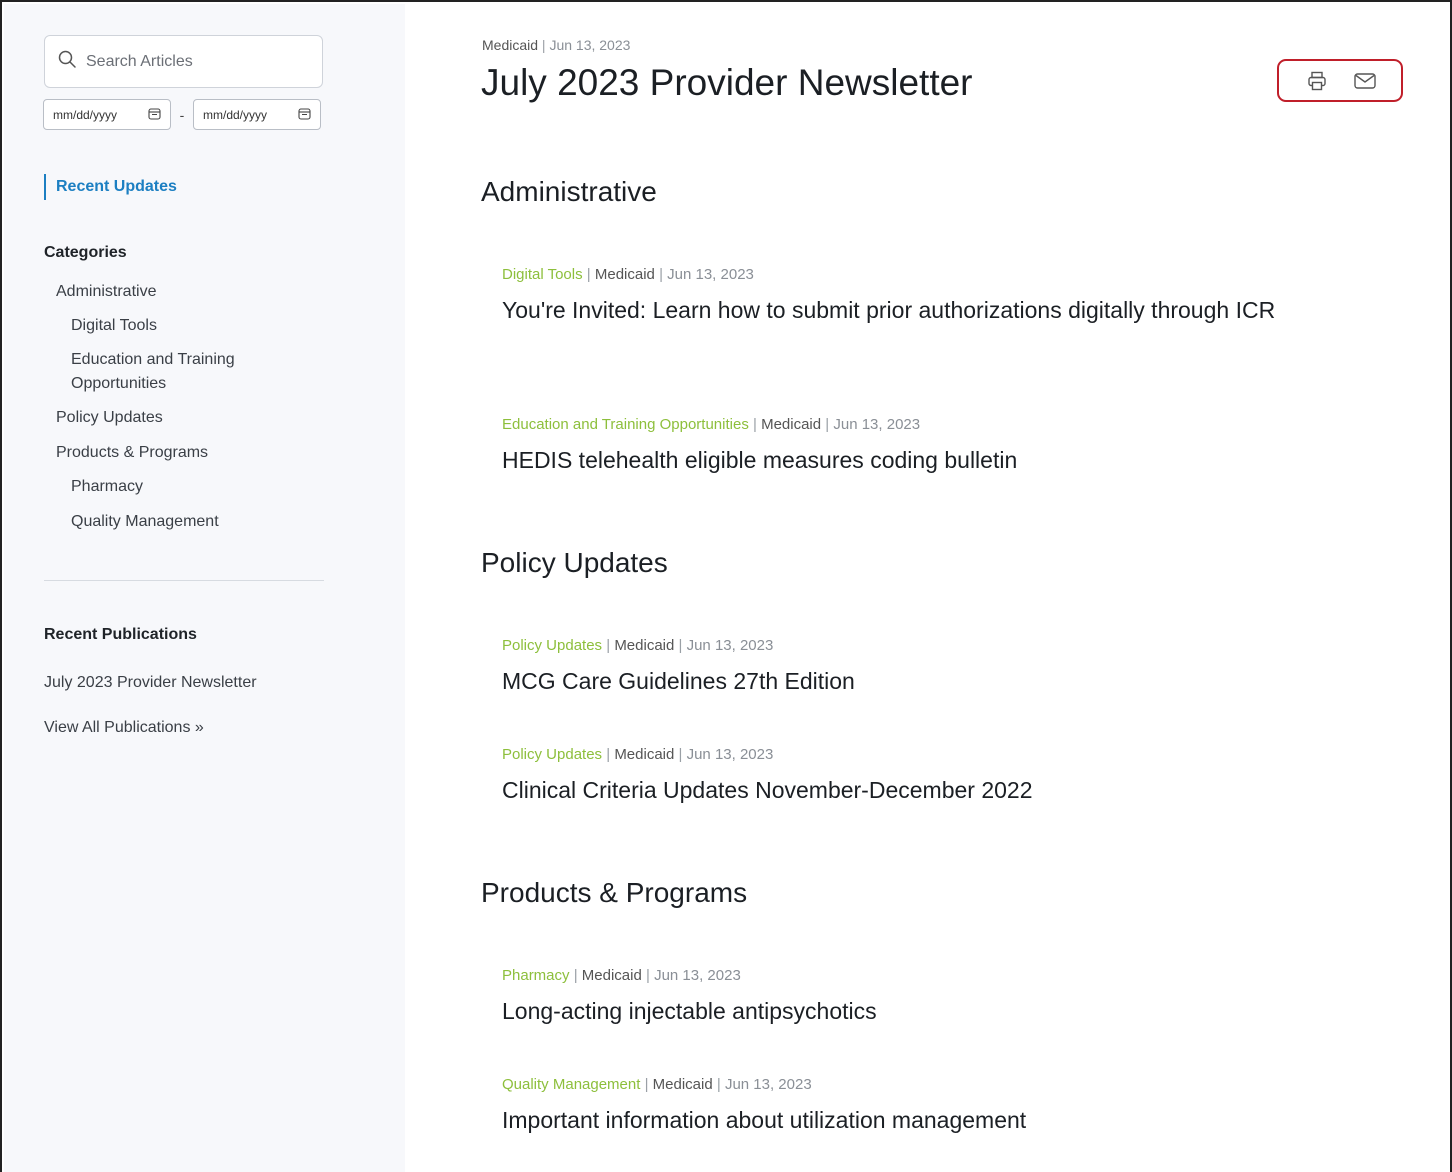 The width and height of the screenshot is (1452, 1172). I want to click on section-title: Products & Programs, so click(614, 892).